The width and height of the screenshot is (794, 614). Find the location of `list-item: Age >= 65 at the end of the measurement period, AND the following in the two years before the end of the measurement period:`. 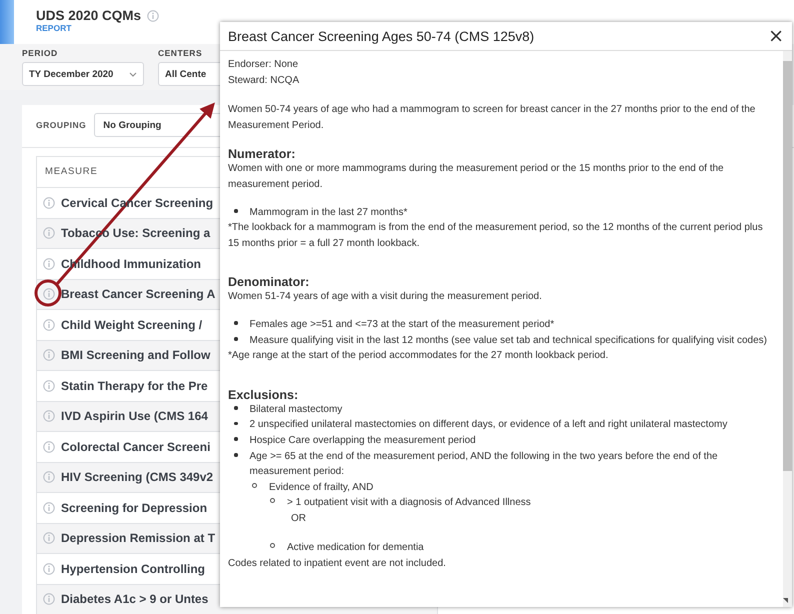

list-item: Age >= 65 at the end of the measurement period, AND the following in the two years before the end of the measurement period: is located at coordinates (484, 465).